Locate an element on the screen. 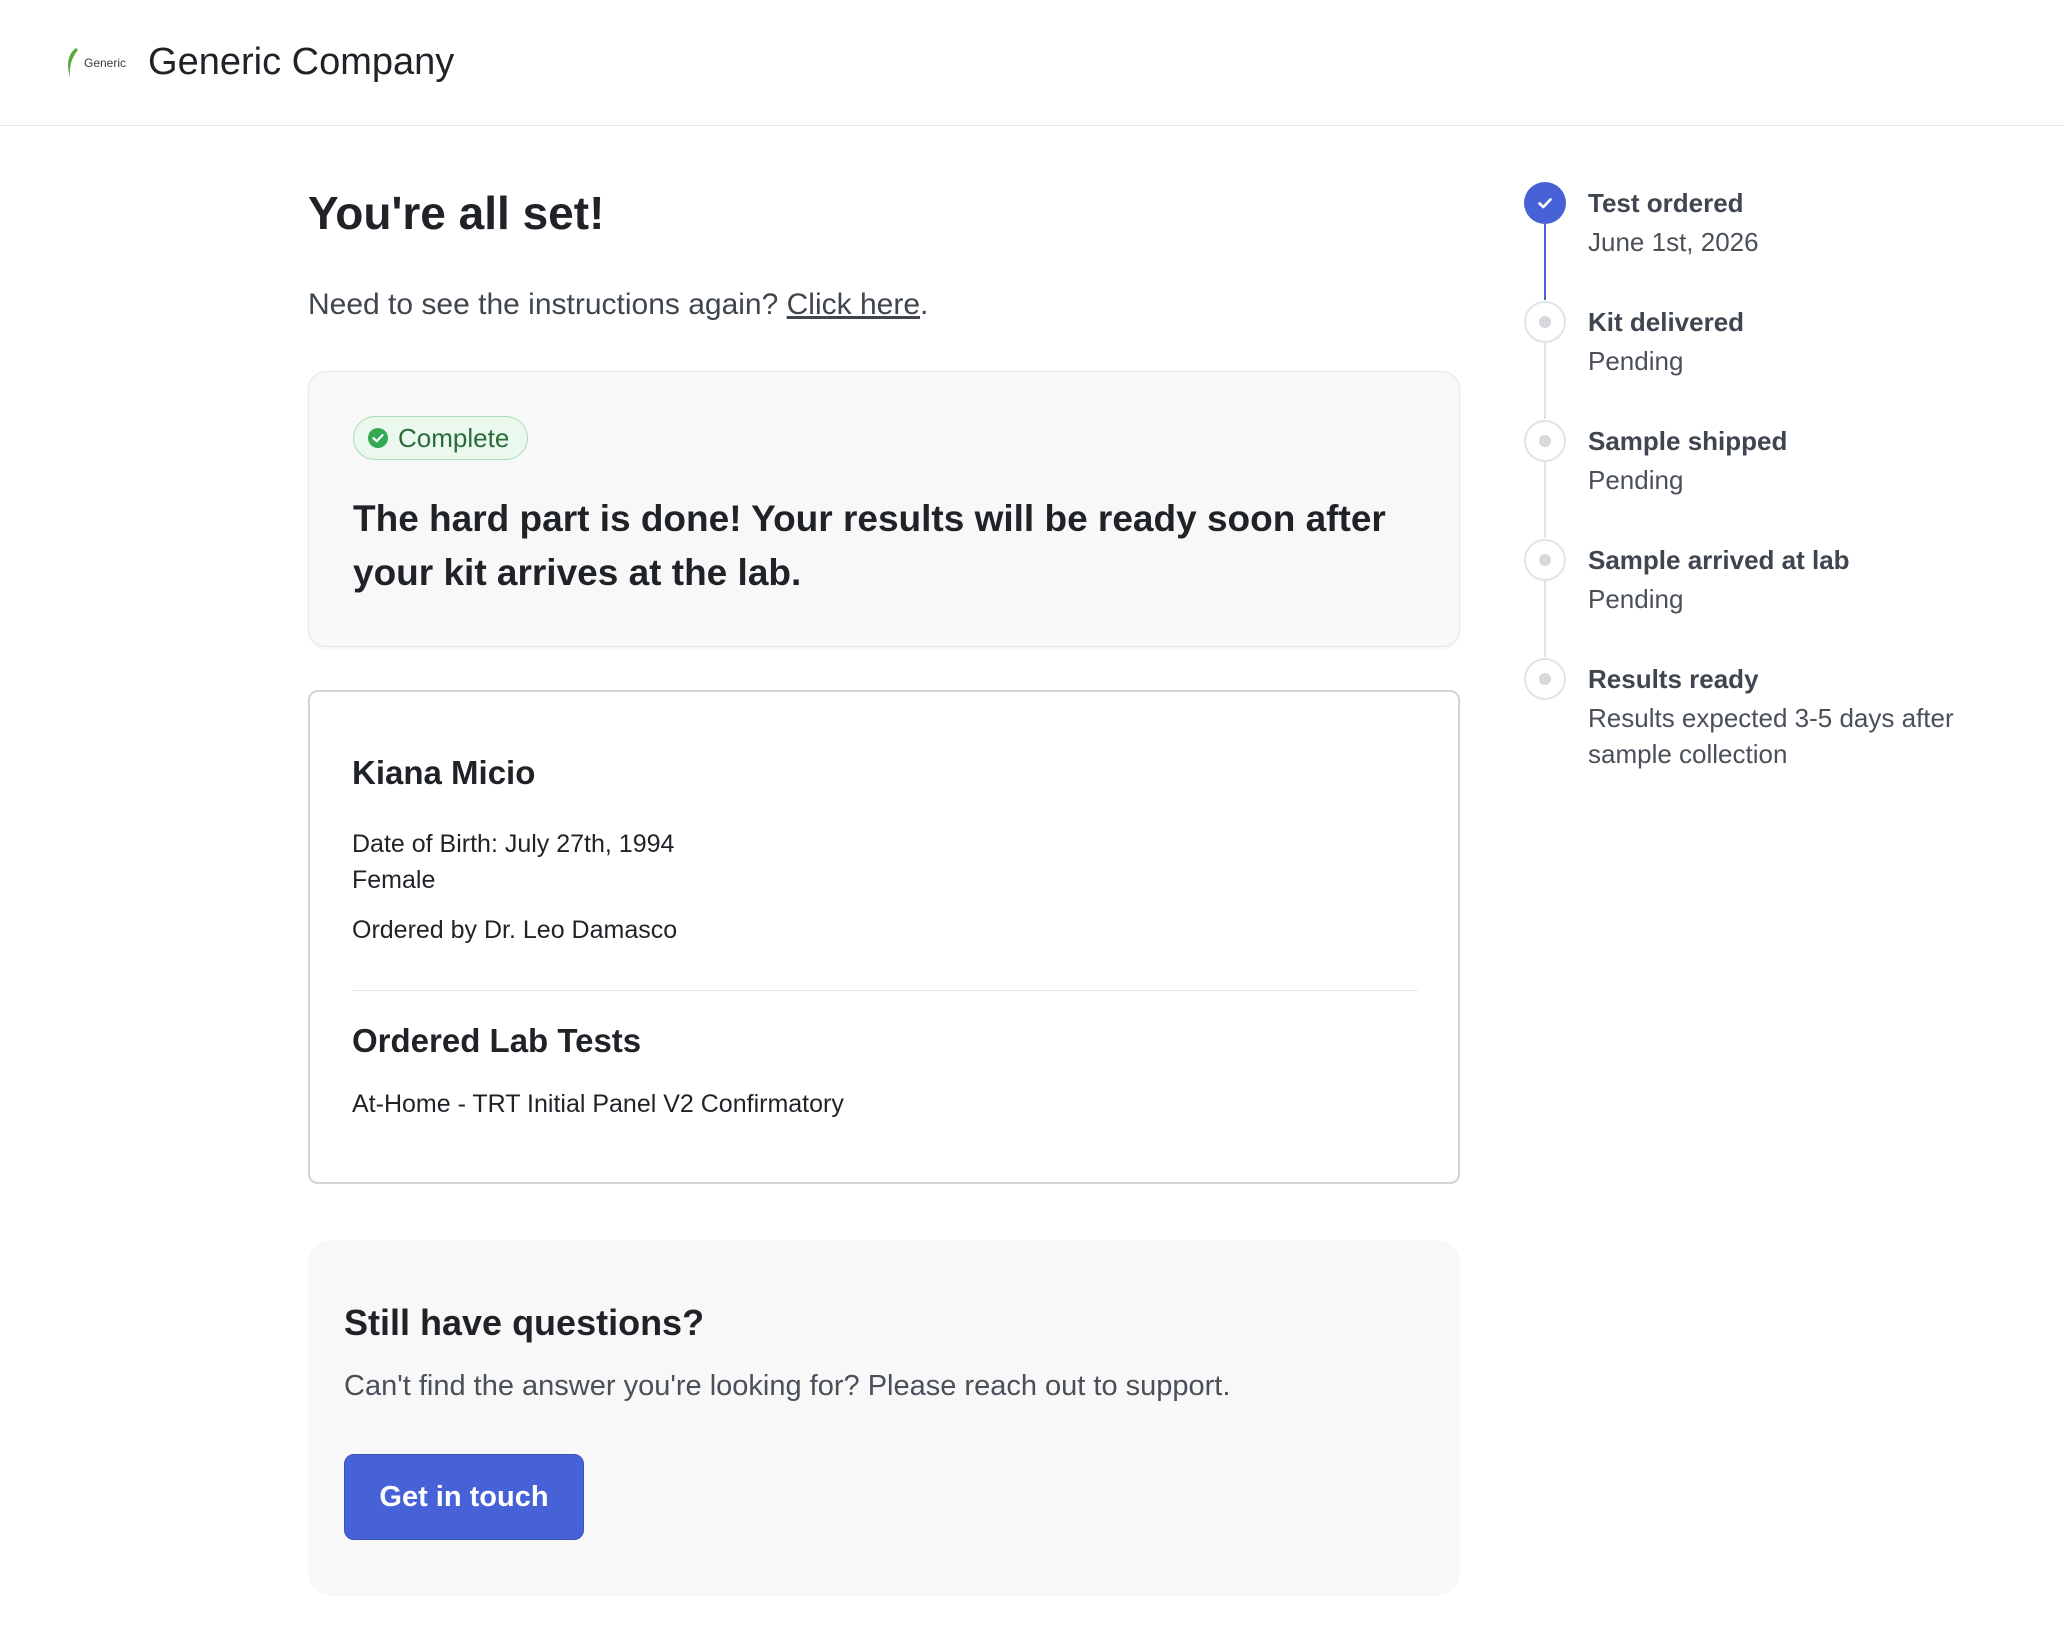 The height and width of the screenshot is (1640, 2064). timeline-step-label: Test ordered is located at coordinates (1666, 203).